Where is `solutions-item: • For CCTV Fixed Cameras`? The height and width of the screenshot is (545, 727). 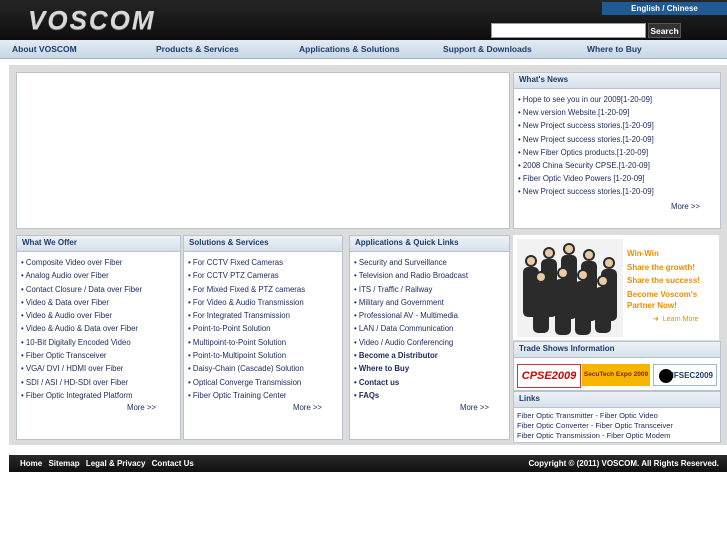
solutions-item: • For CCTV Fixed Cameras is located at coordinates (265, 262).